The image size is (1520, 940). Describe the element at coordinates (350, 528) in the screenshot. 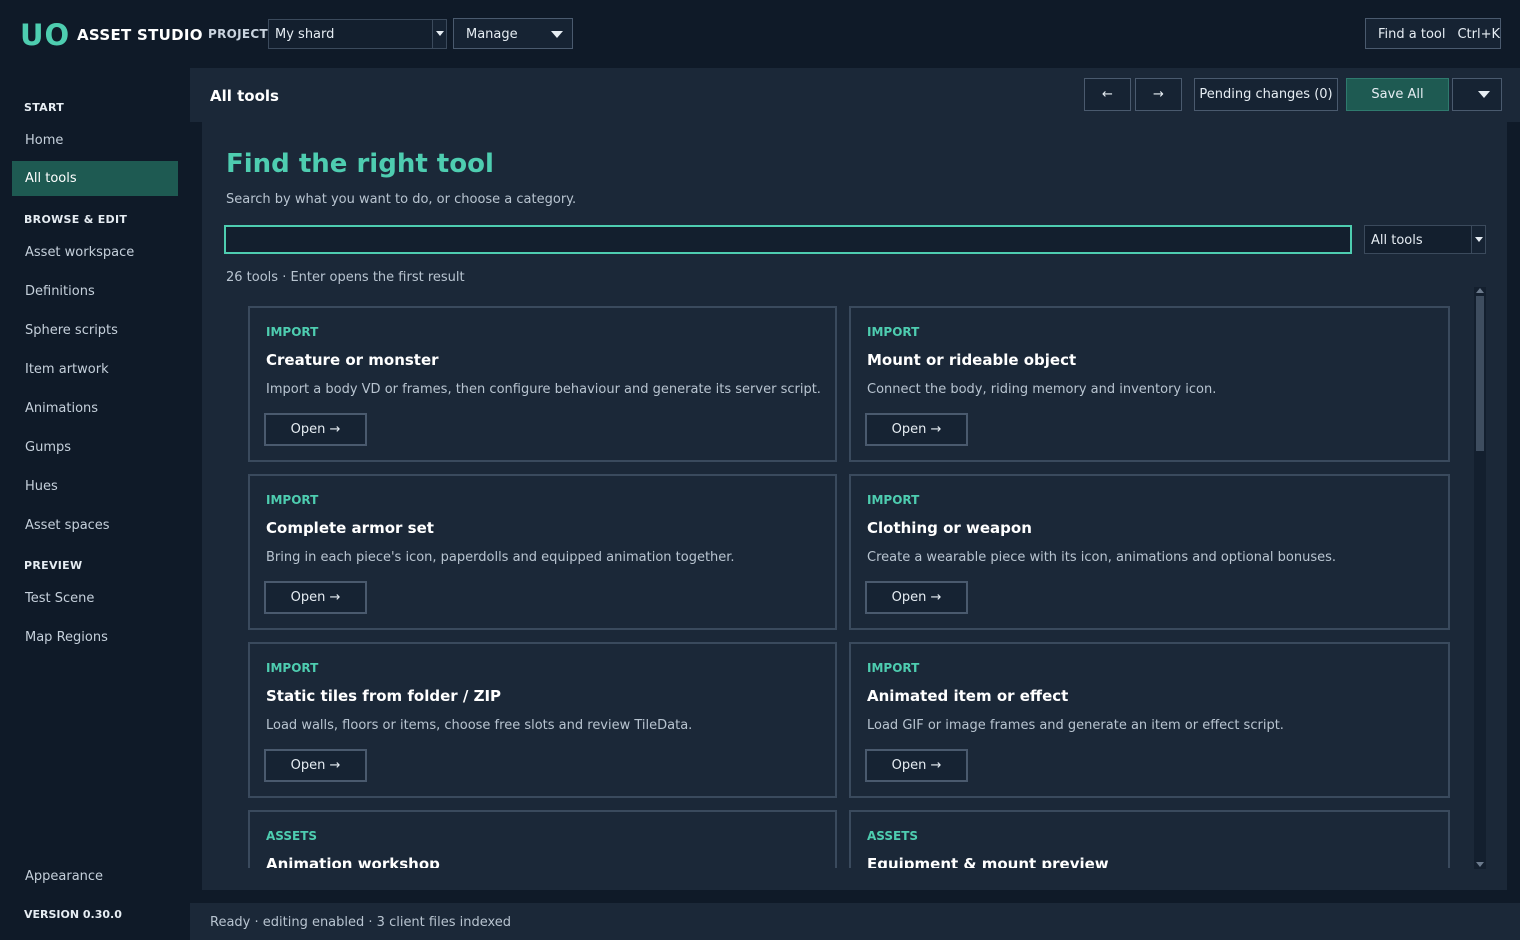

I see `tool-card-title: Complete armor set` at that location.